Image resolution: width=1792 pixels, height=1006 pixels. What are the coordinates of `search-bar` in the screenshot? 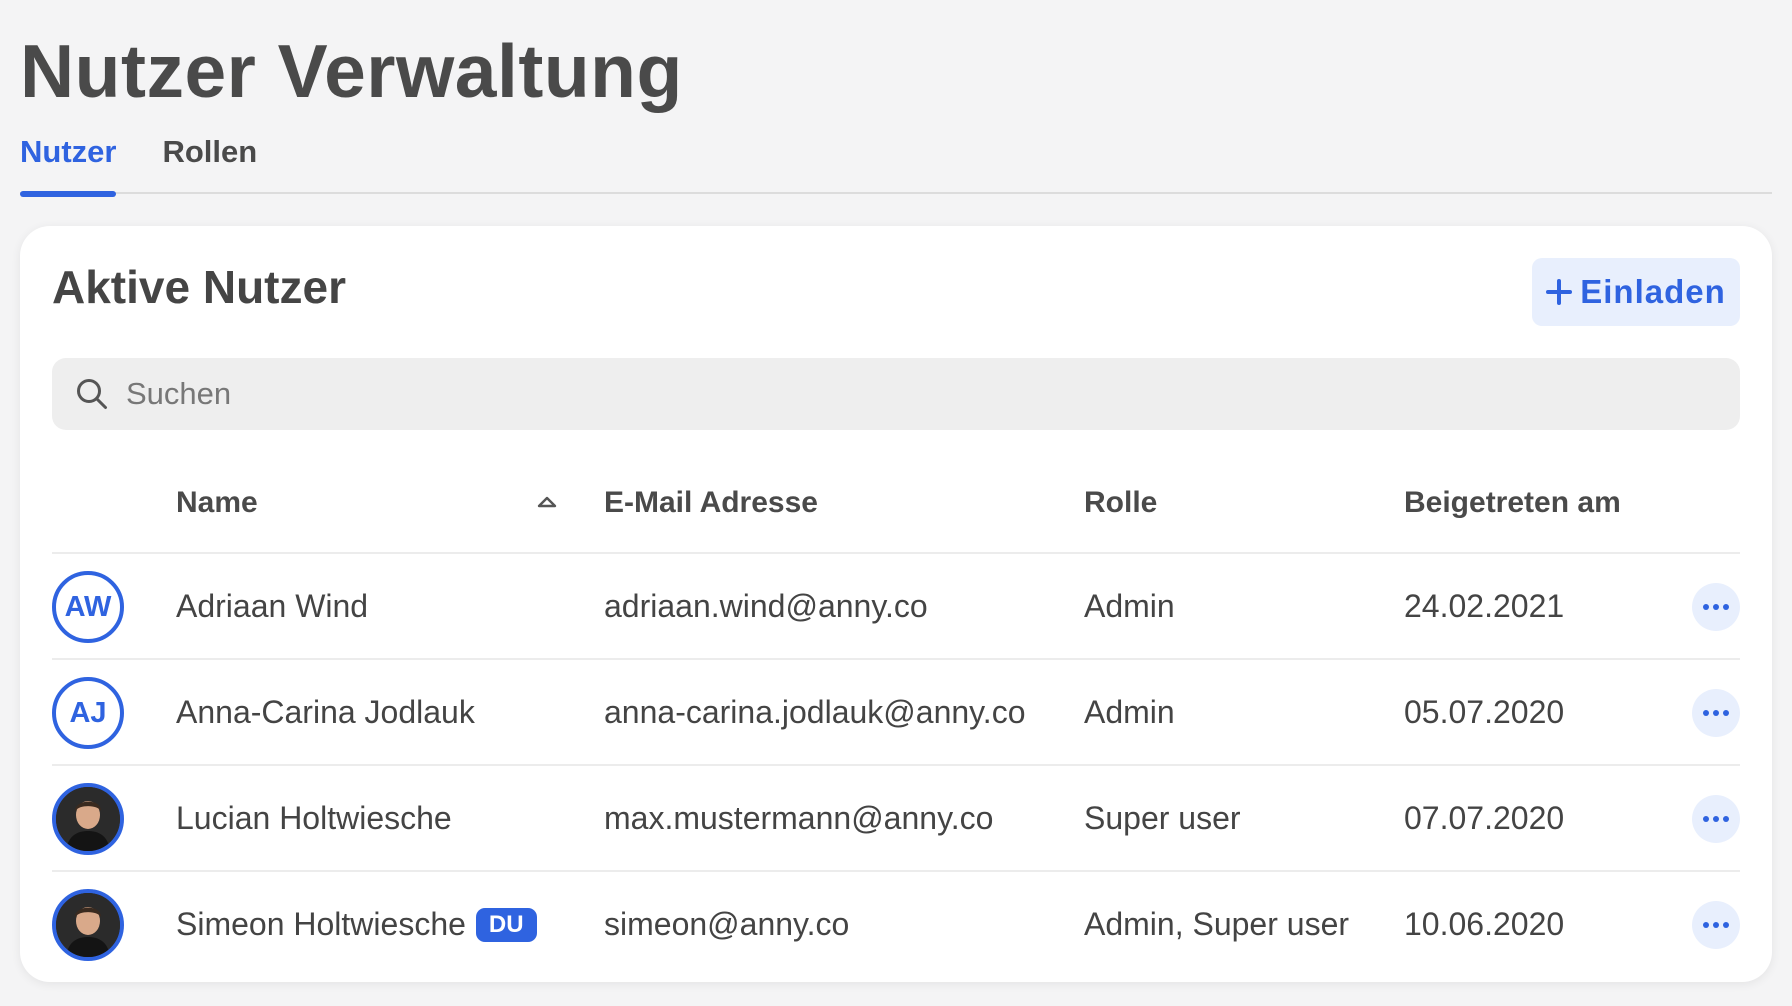 It's located at (896, 394).